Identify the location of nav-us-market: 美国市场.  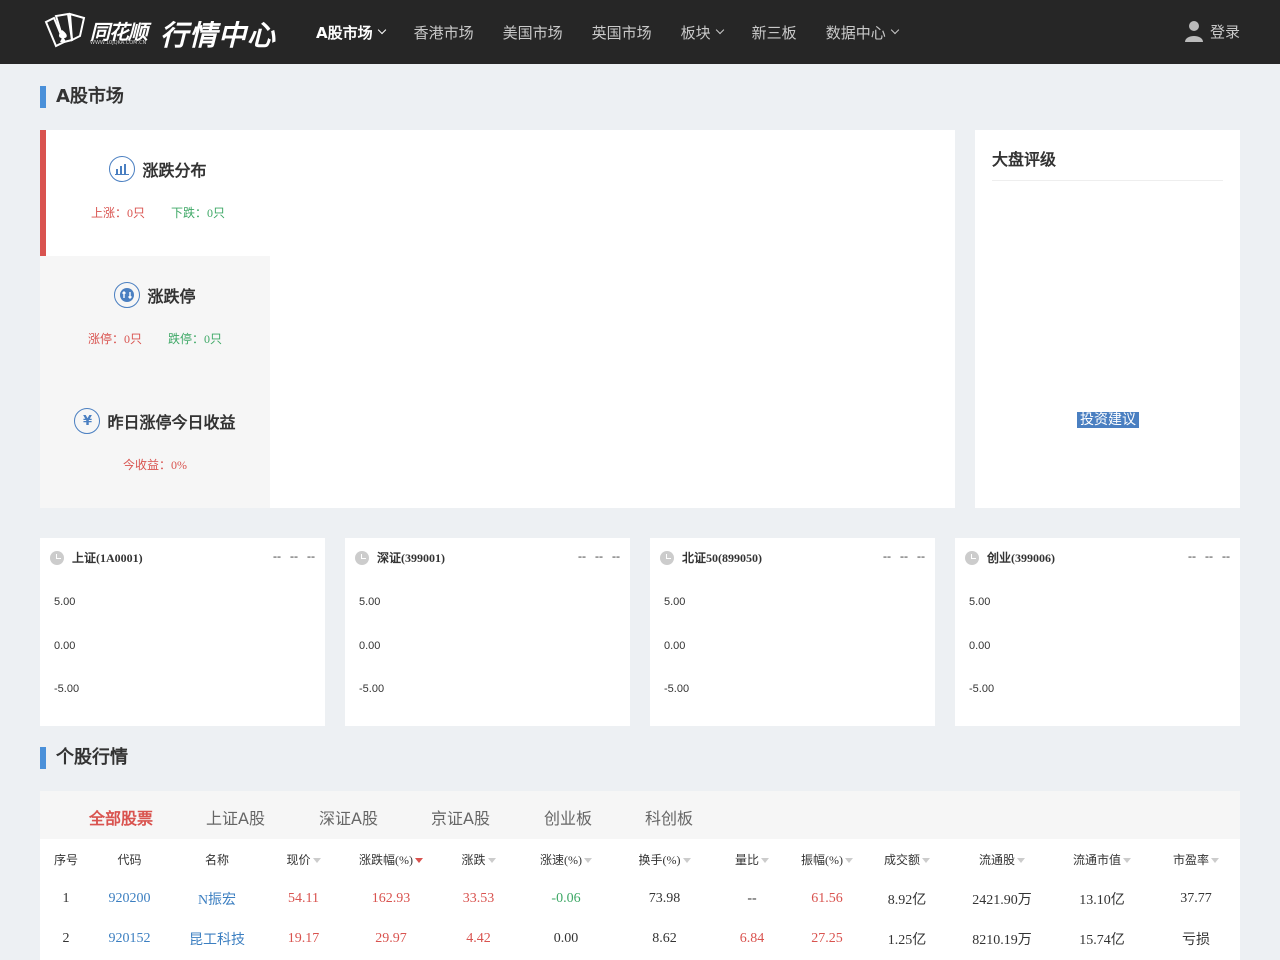
(533, 32).